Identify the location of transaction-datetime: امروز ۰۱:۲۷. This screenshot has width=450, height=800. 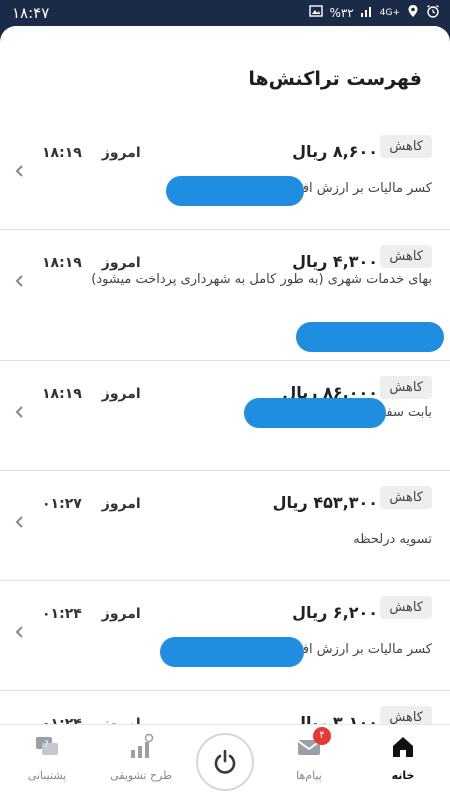
(91, 504).